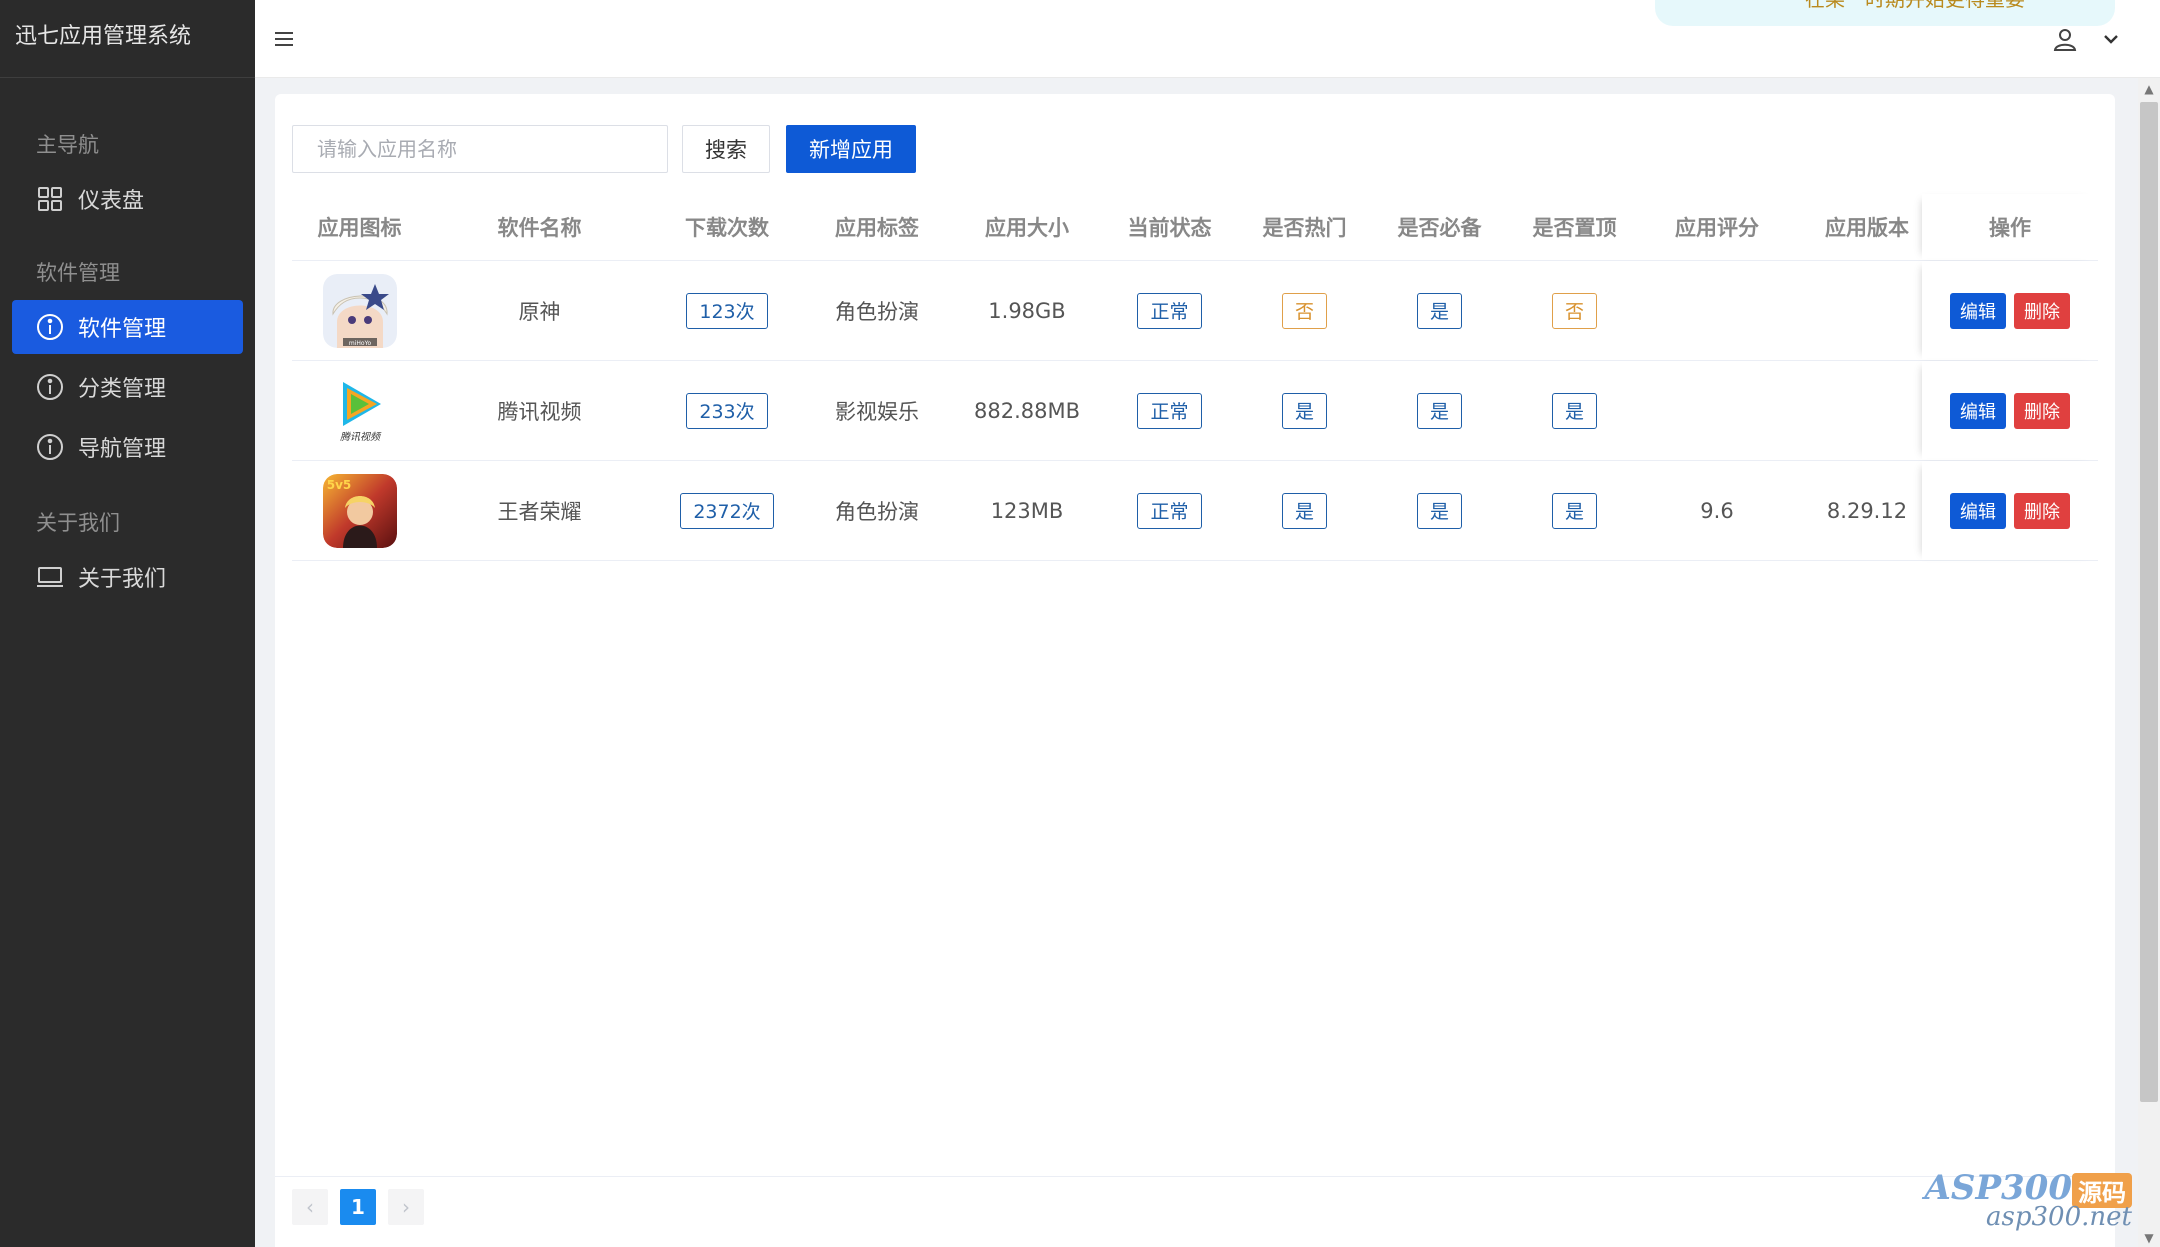 This screenshot has height=1247, width=2160. Describe the element at coordinates (1867, 510) in the screenshot. I see `app-version: 8.29.12` at that location.